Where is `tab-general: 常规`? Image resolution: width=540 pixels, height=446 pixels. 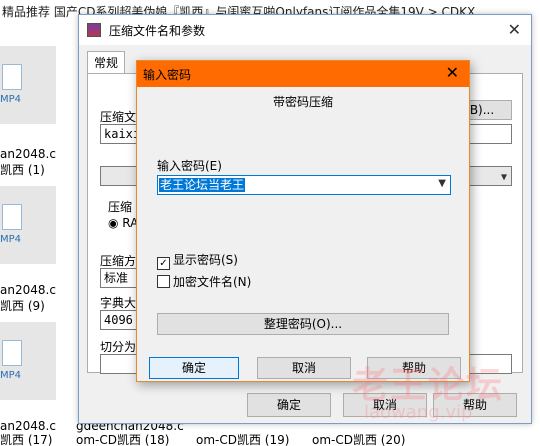
tab-general: 常规 is located at coordinates (106, 63).